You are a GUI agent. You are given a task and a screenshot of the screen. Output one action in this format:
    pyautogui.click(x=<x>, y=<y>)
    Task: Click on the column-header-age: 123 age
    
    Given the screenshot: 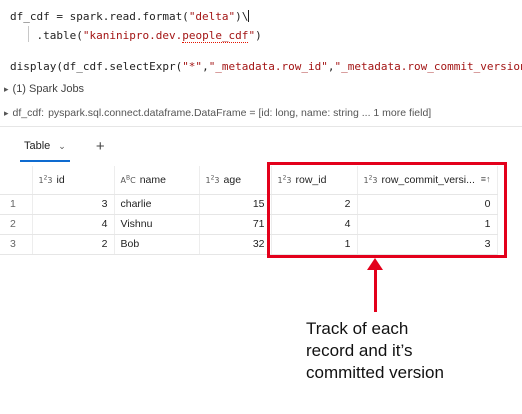 What is the action you would take?
    pyautogui.click(x=235, y=180)
    